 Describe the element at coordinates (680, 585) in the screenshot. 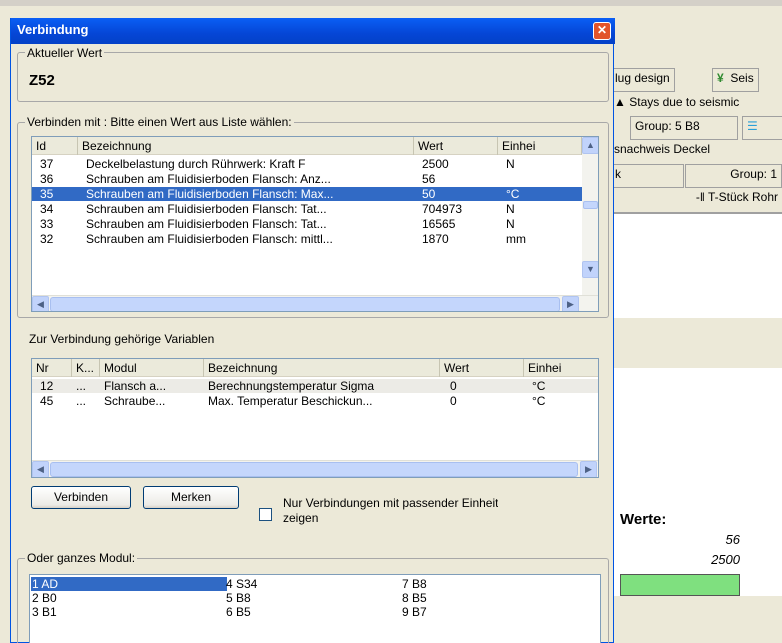

I see `green-bar` at that location.